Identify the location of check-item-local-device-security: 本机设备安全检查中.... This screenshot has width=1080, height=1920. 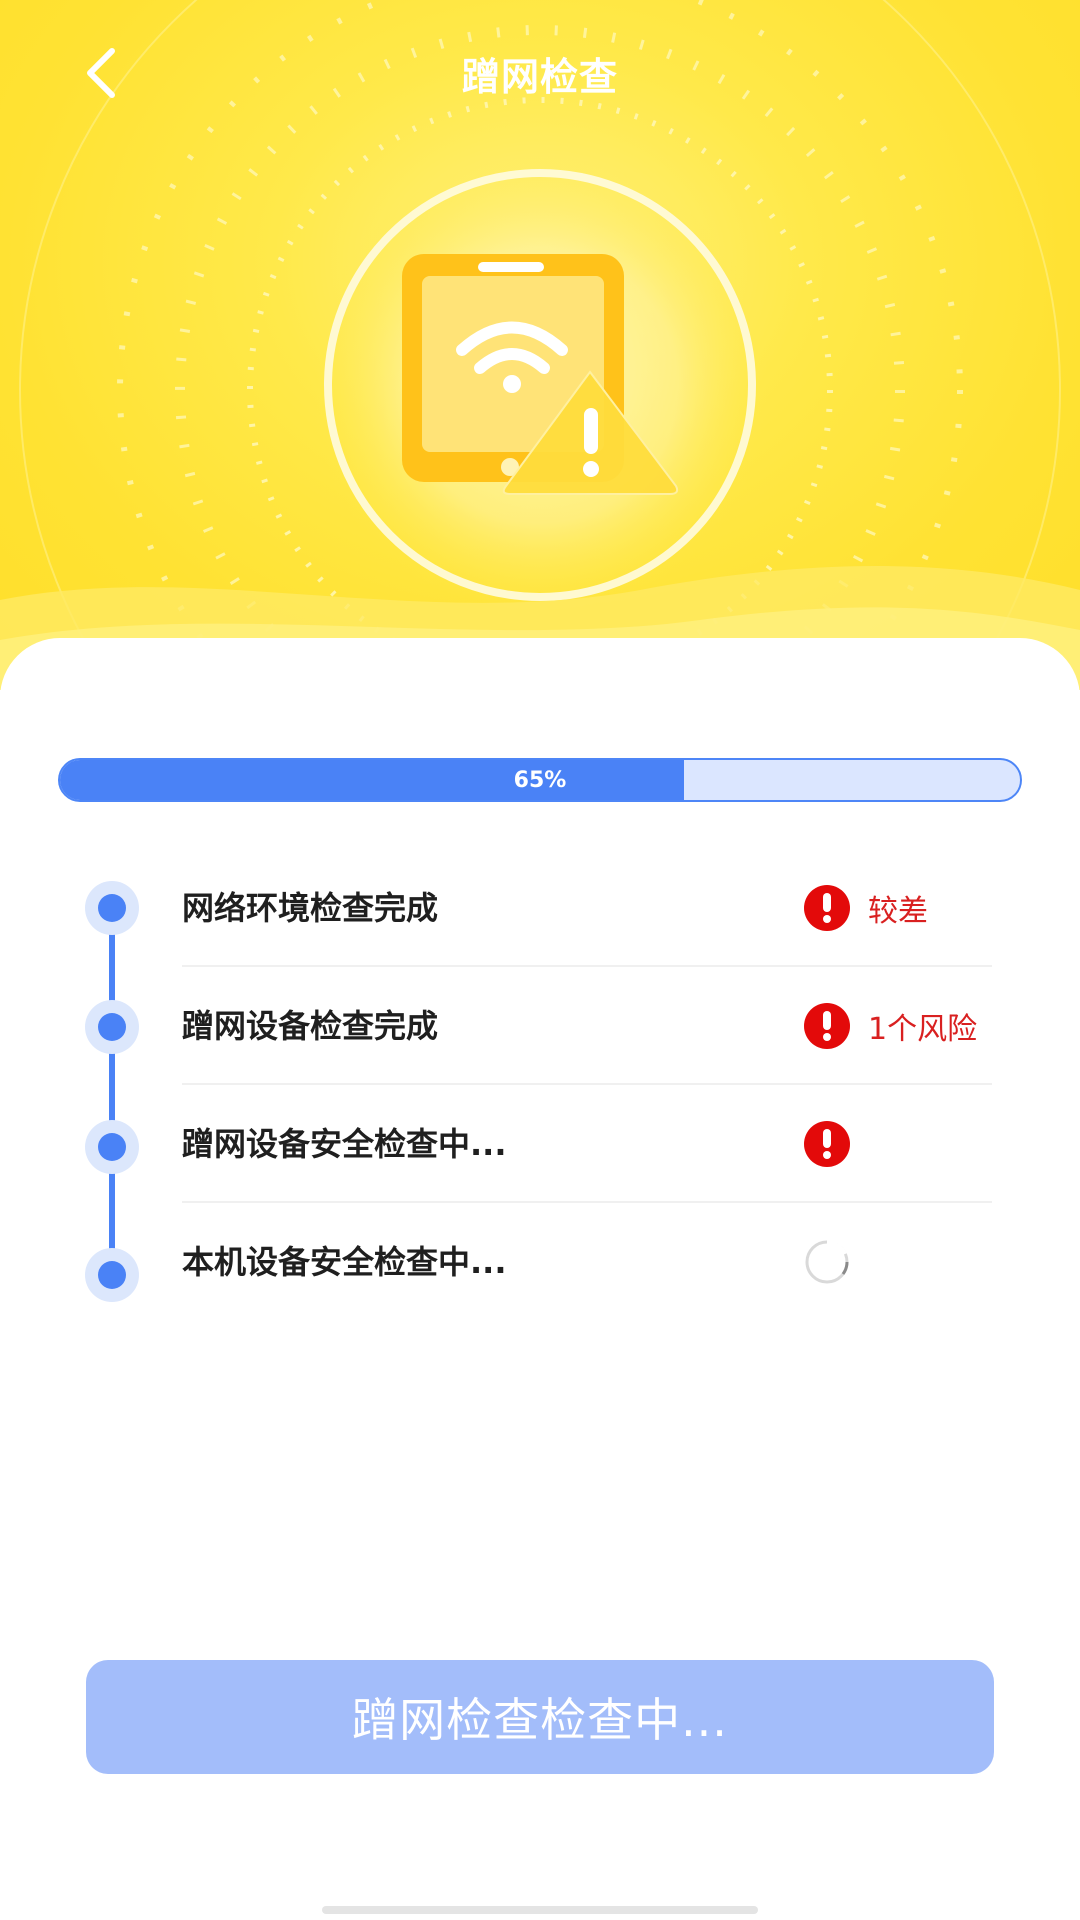
(587, 1262).